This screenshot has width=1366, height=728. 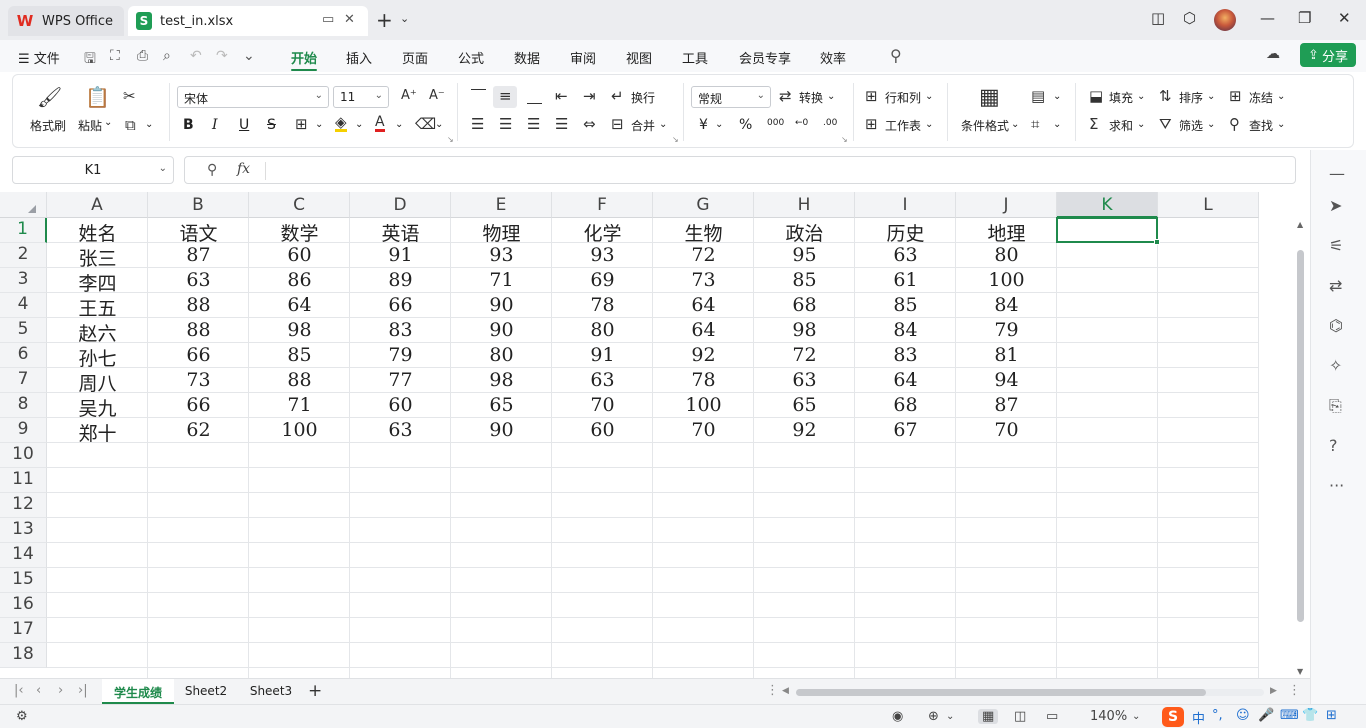 I want to click on undo-icon: ↶, so click(x=196, y=56).